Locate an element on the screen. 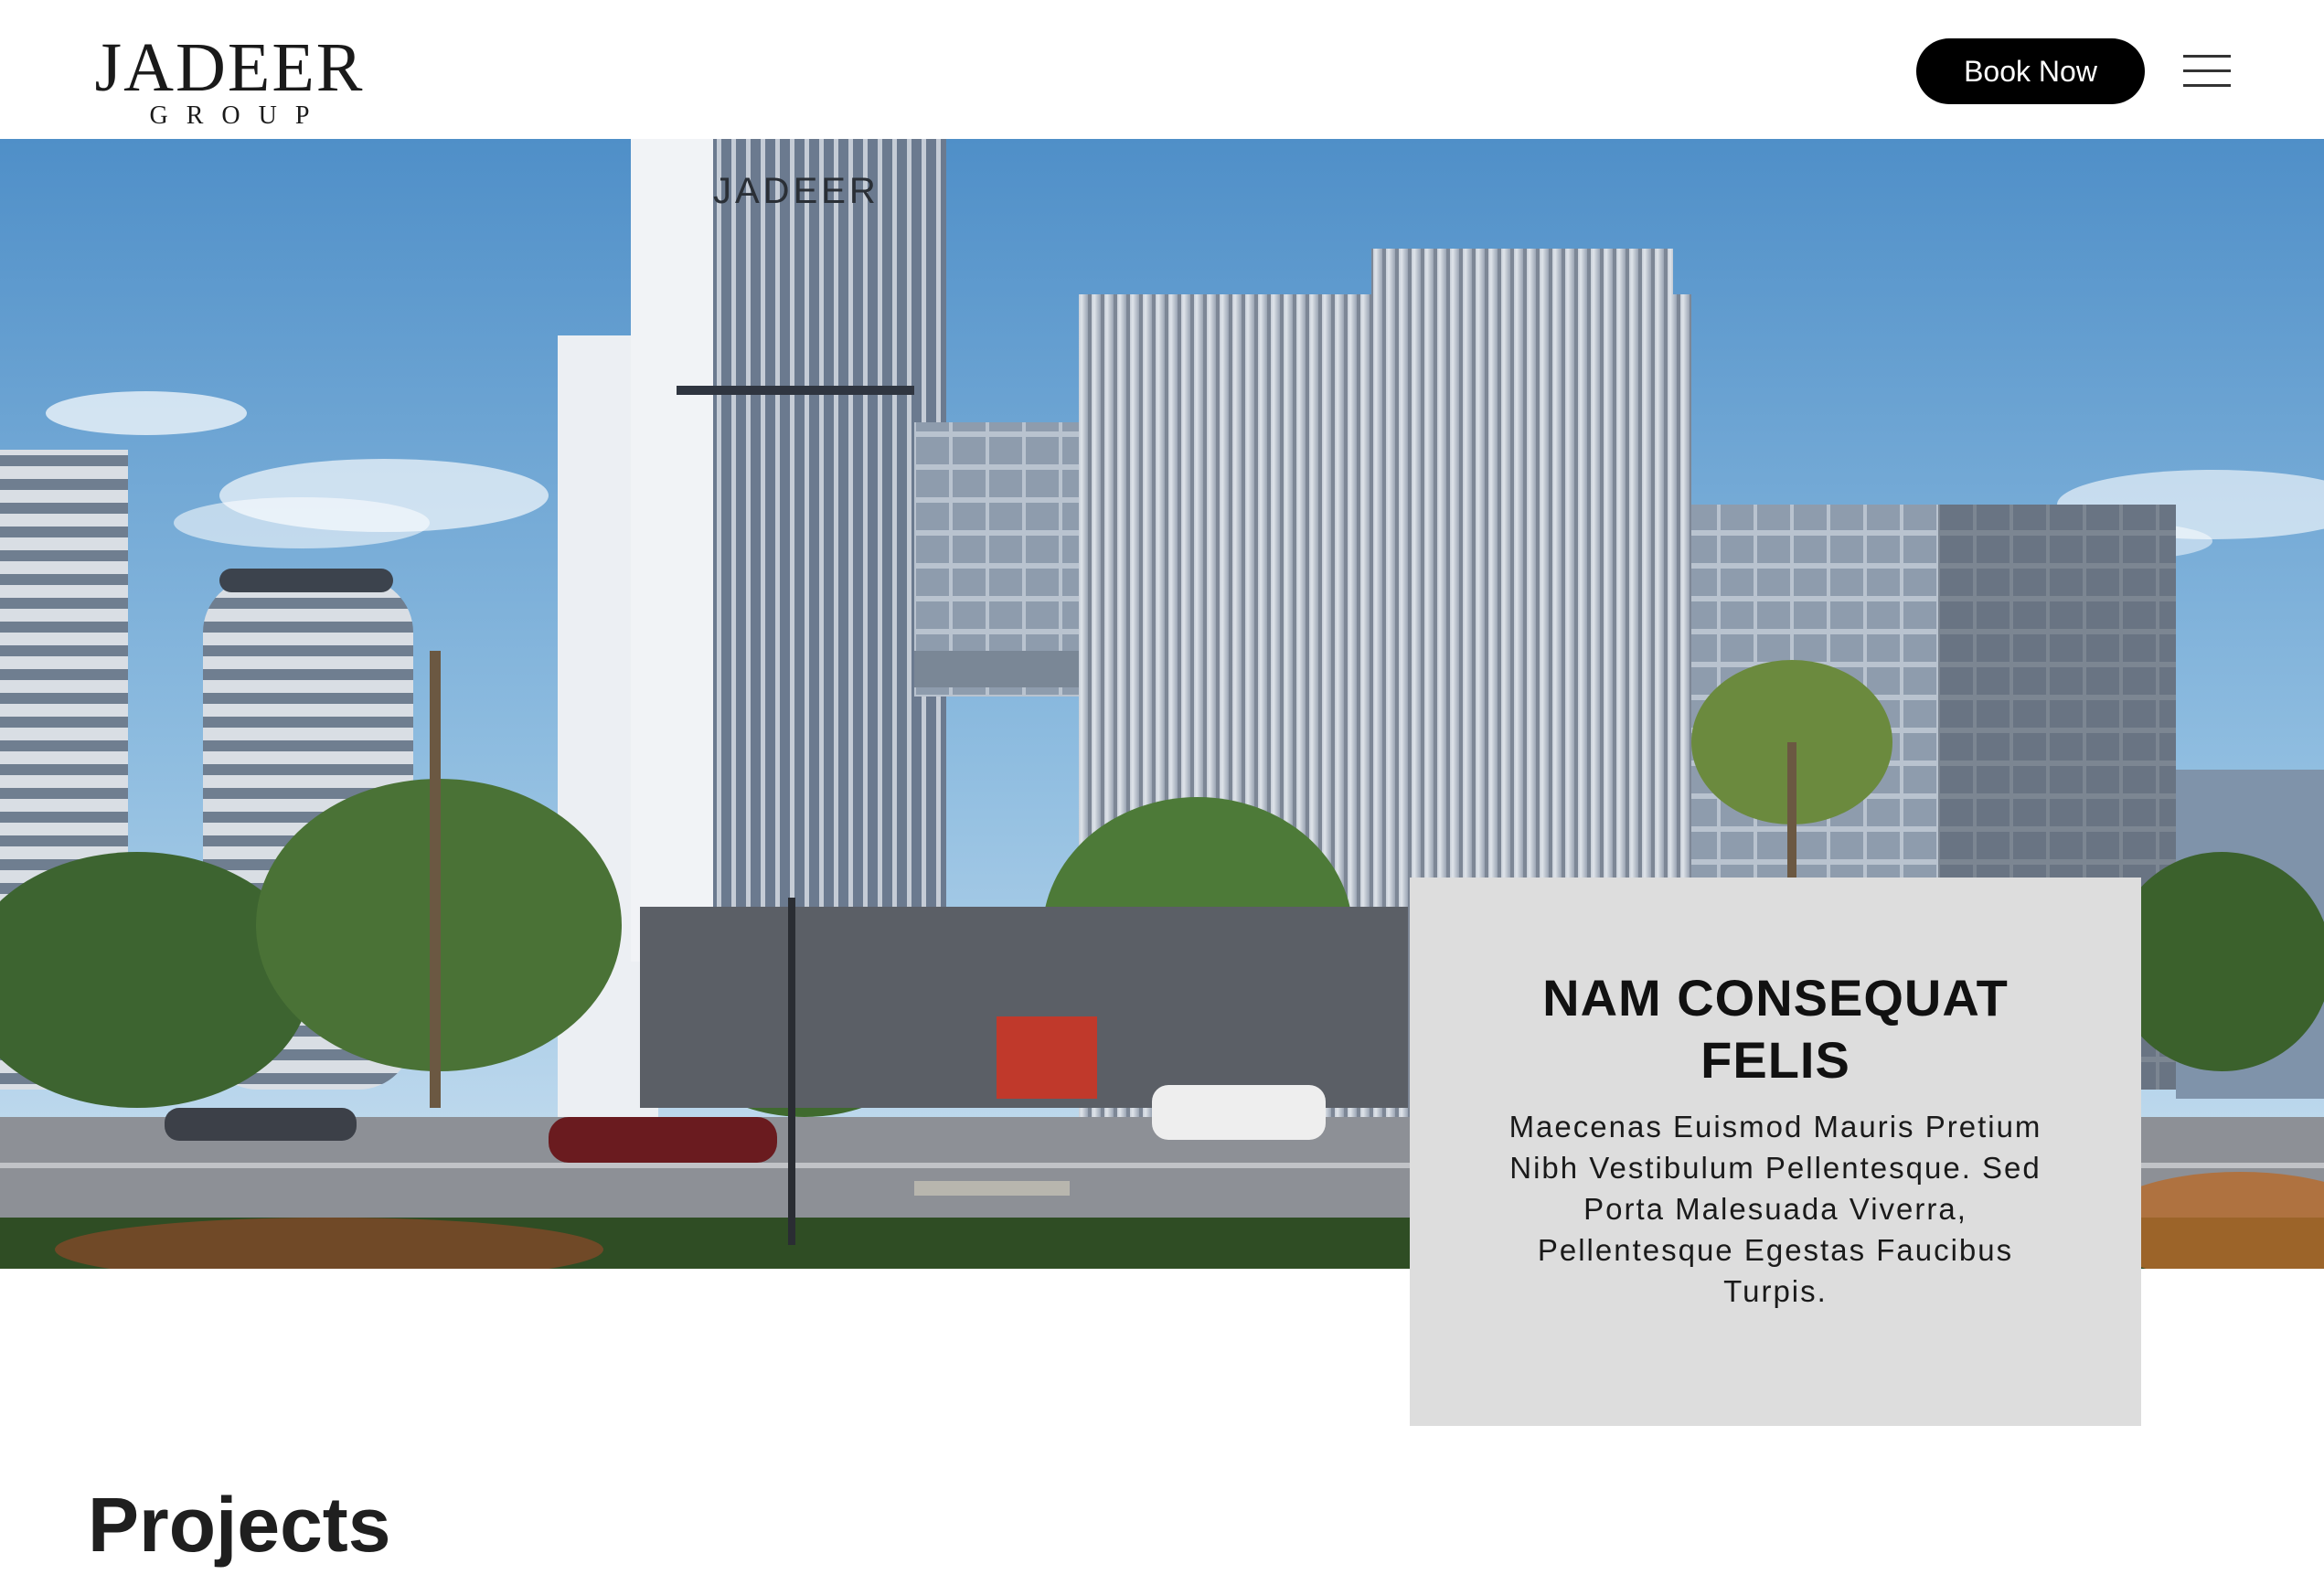 The width and height of the screenshot is (2324, 1585). logo-wordmark: JADEER is located at coordinates (229, 67).